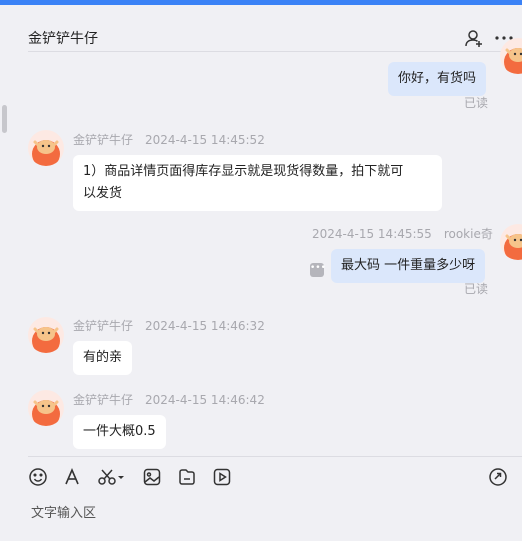 This screenshot has height=541, width=522. I want to click on chat-header: 金铲铲牛仔, so click(261, 29).